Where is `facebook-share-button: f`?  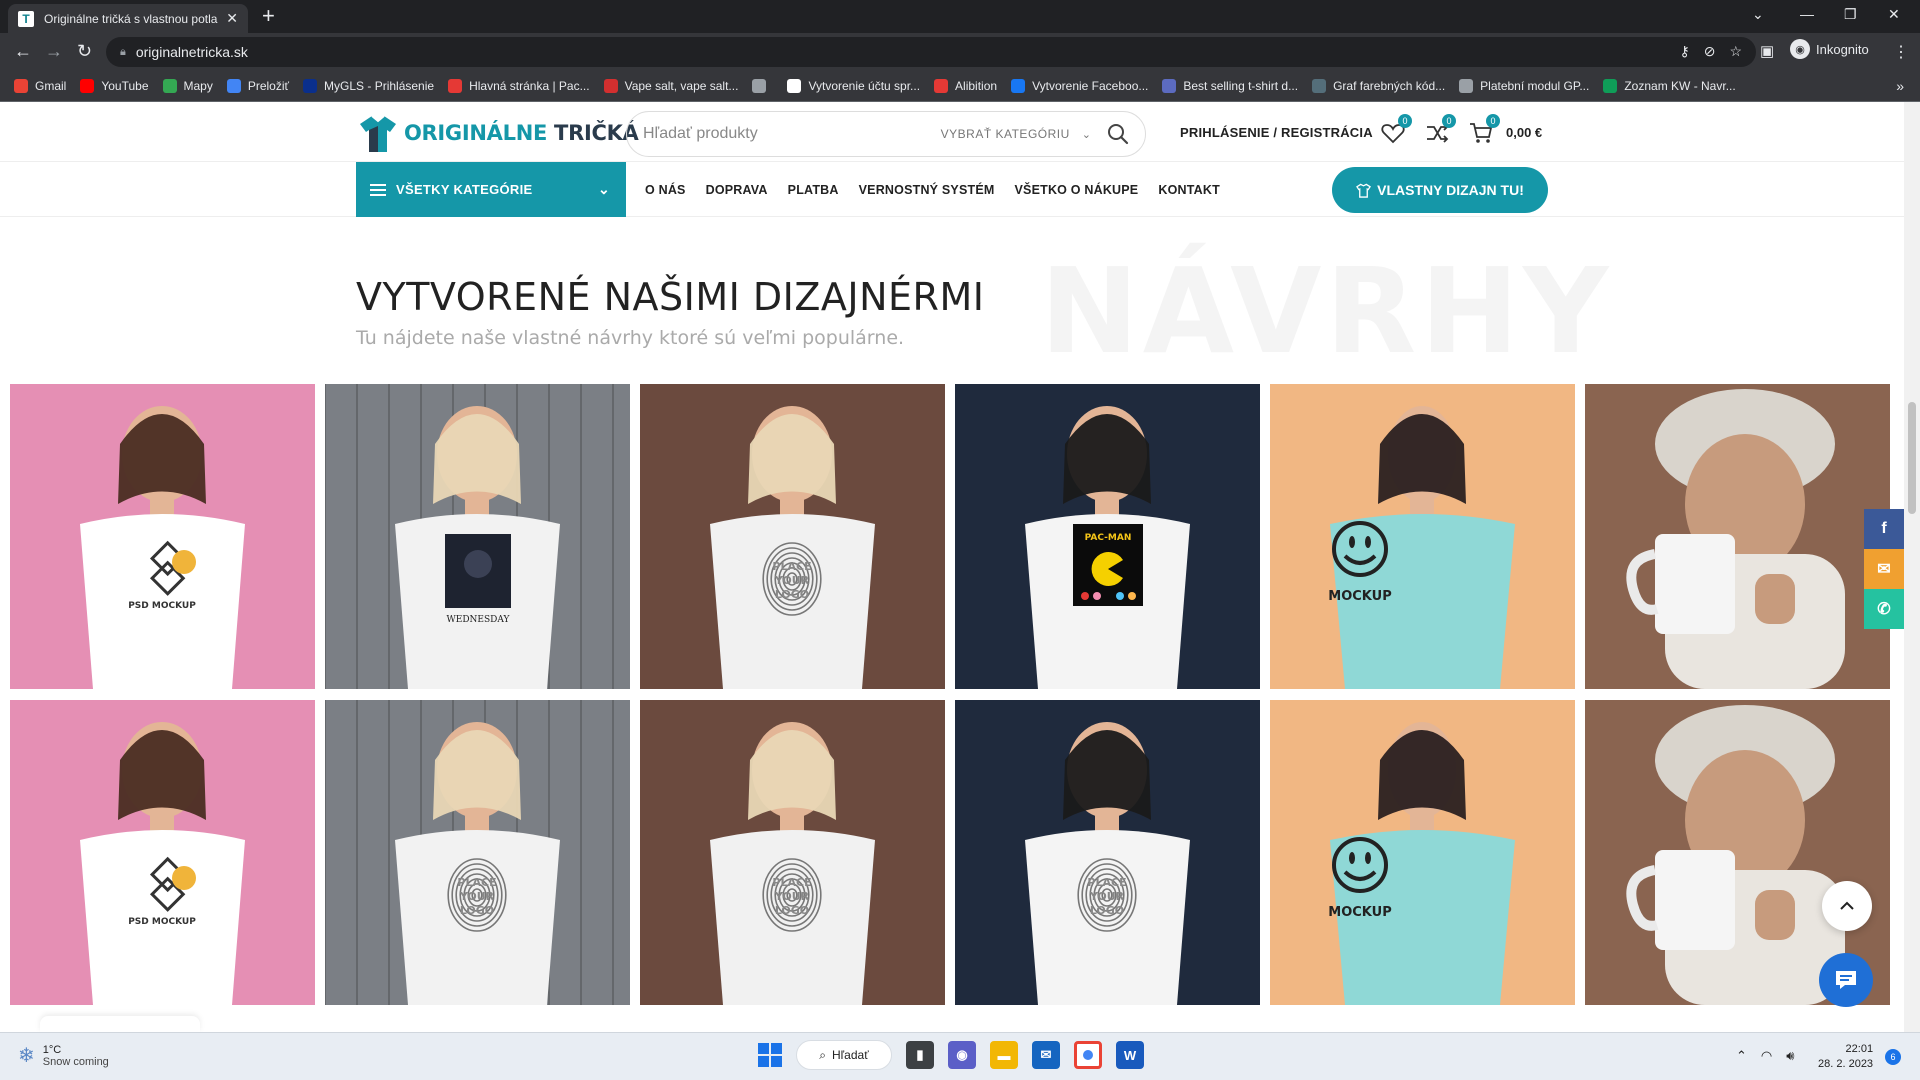 facebook-share-button: f is located at coordinates (1884, 529).